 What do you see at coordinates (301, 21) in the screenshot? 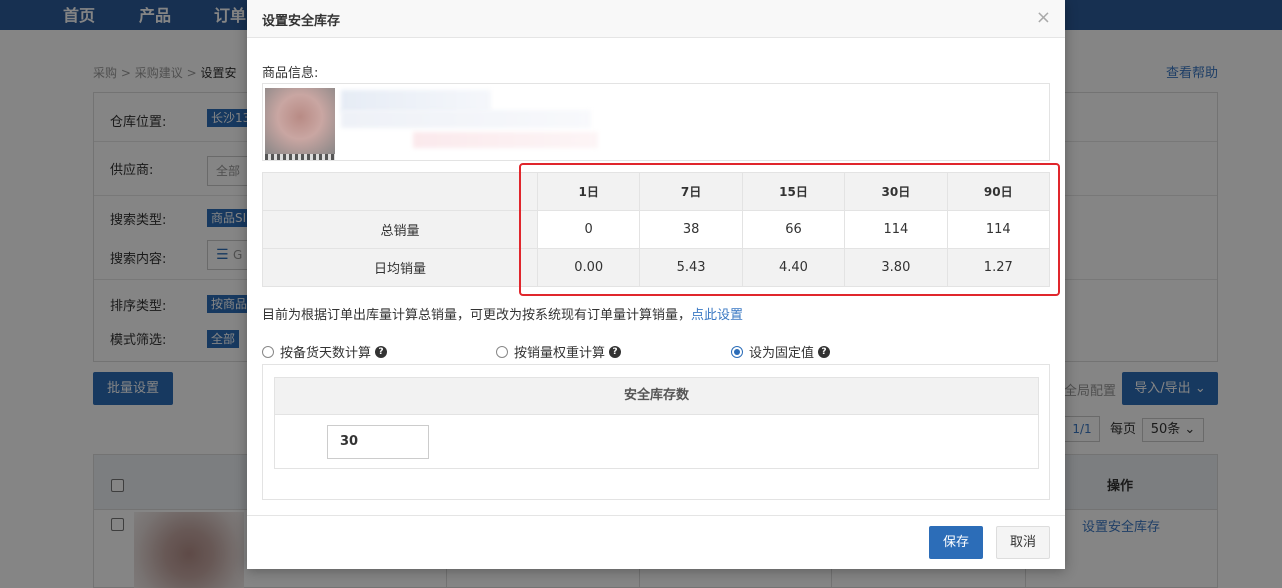
I see `modal-title: 设置安全库存` at bounding box center [301, 21].